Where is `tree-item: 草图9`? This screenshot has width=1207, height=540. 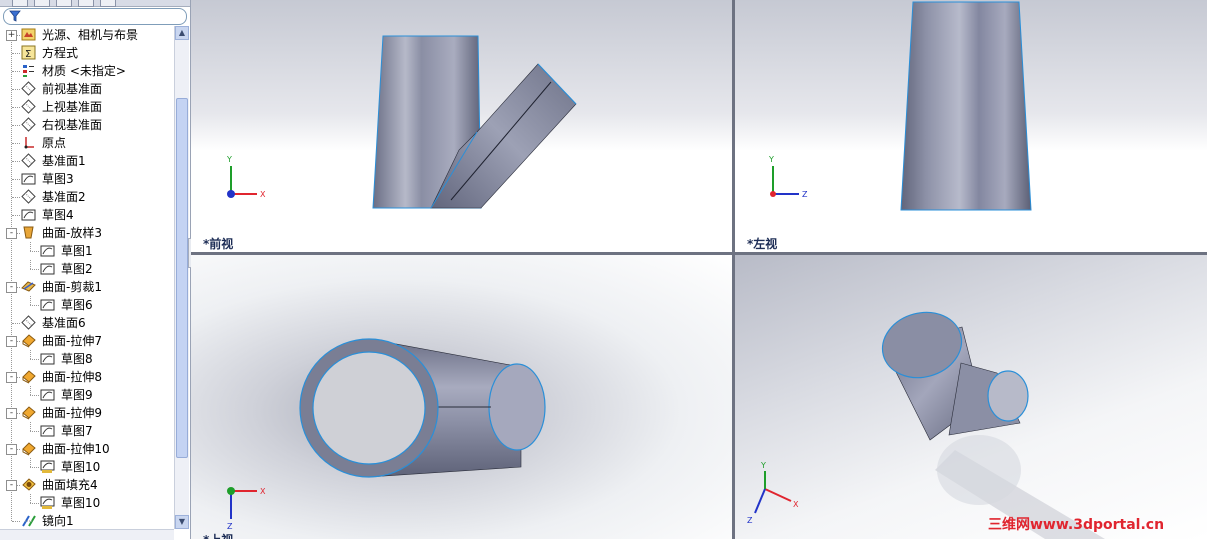
tree-item: 草图9 is located at coordinates (87, 395).